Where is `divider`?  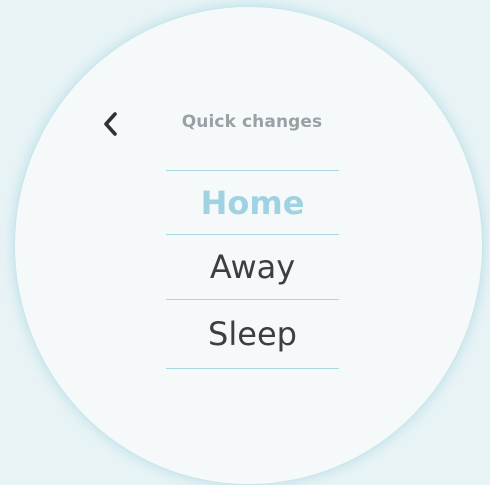 divider is located at coordinates (252, 368).